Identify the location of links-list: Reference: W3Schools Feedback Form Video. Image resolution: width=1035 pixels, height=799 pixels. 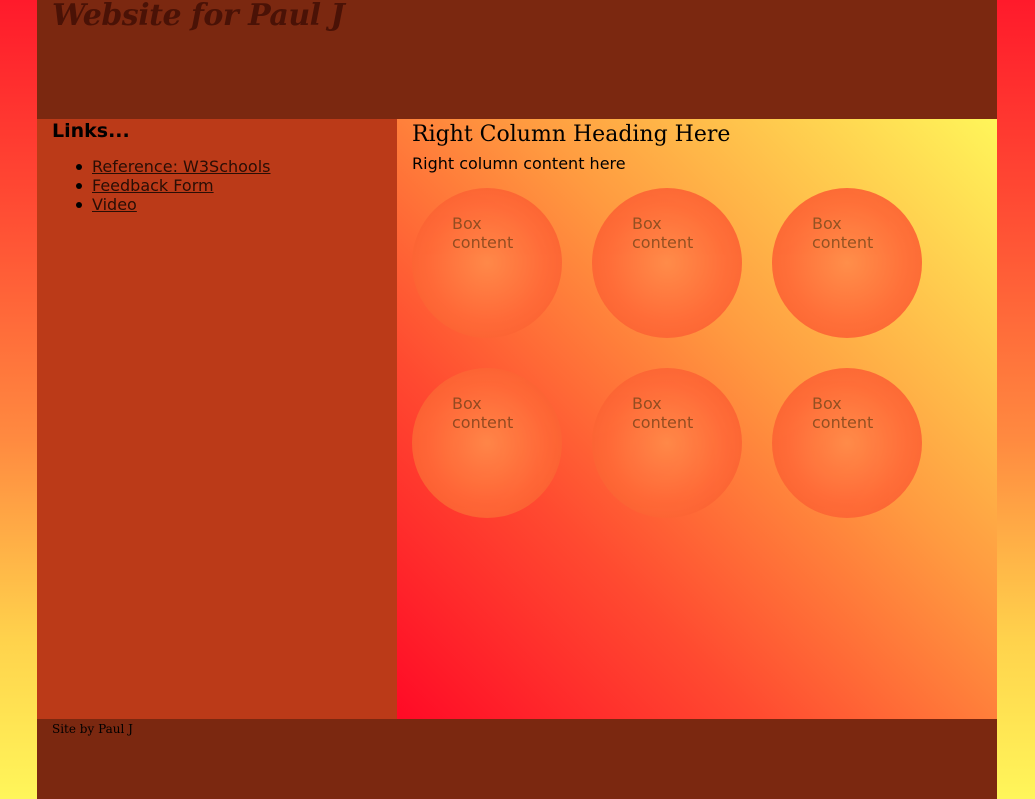
(173, 185).